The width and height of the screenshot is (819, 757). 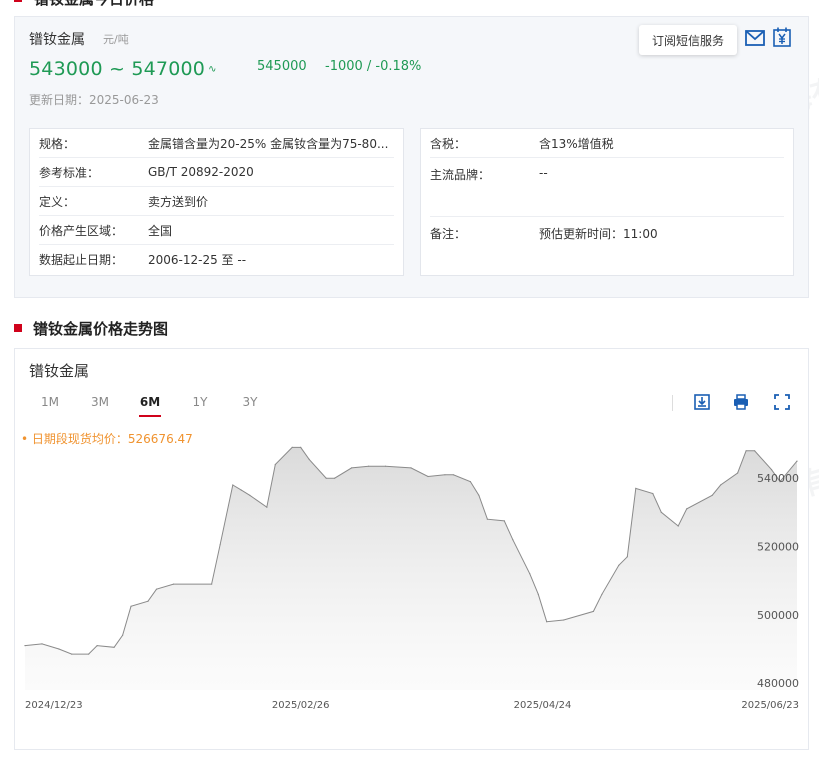 What do you see at coordinates (373, 66) in the screenshot?
I see `price-change: -1000 / -0.18%` at bounding box center [373, 66].